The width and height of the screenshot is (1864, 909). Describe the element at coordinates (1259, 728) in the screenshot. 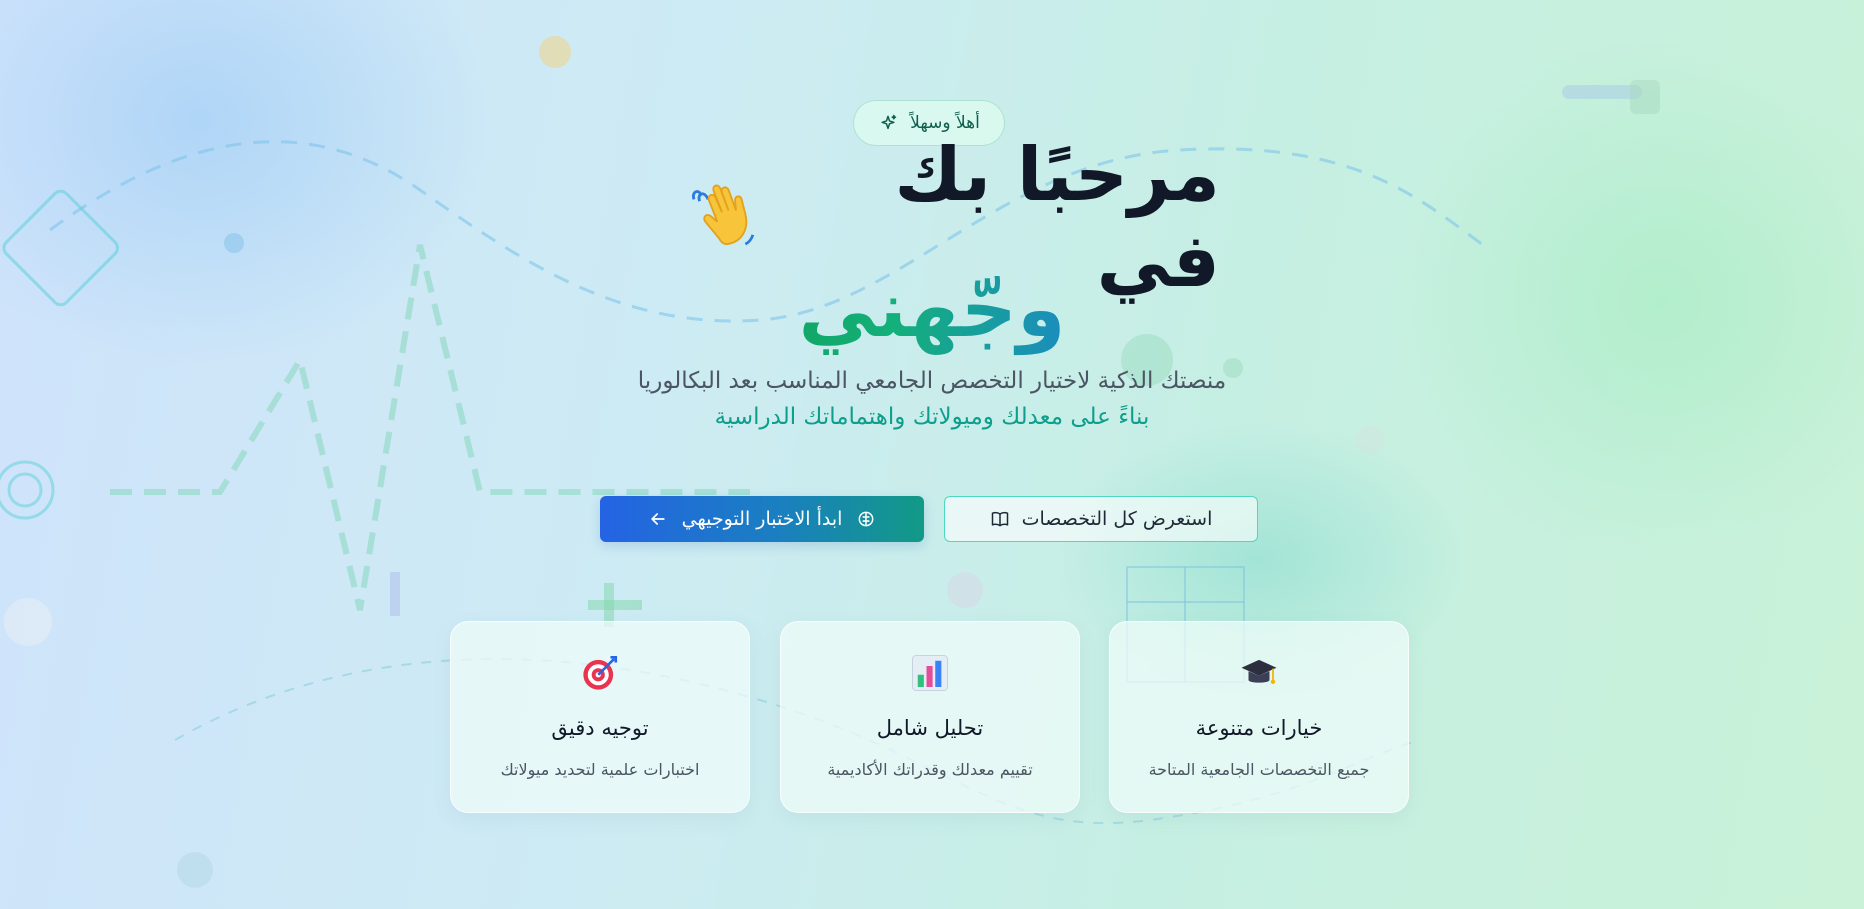

I see `feature-title: خيارات متنوعة` at that location.